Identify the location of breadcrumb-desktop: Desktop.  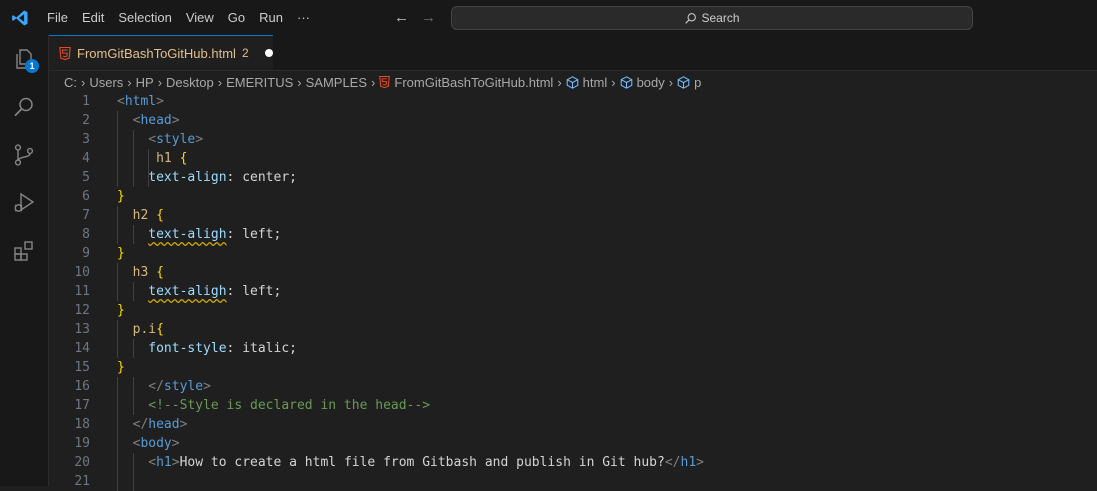
(190, 82).